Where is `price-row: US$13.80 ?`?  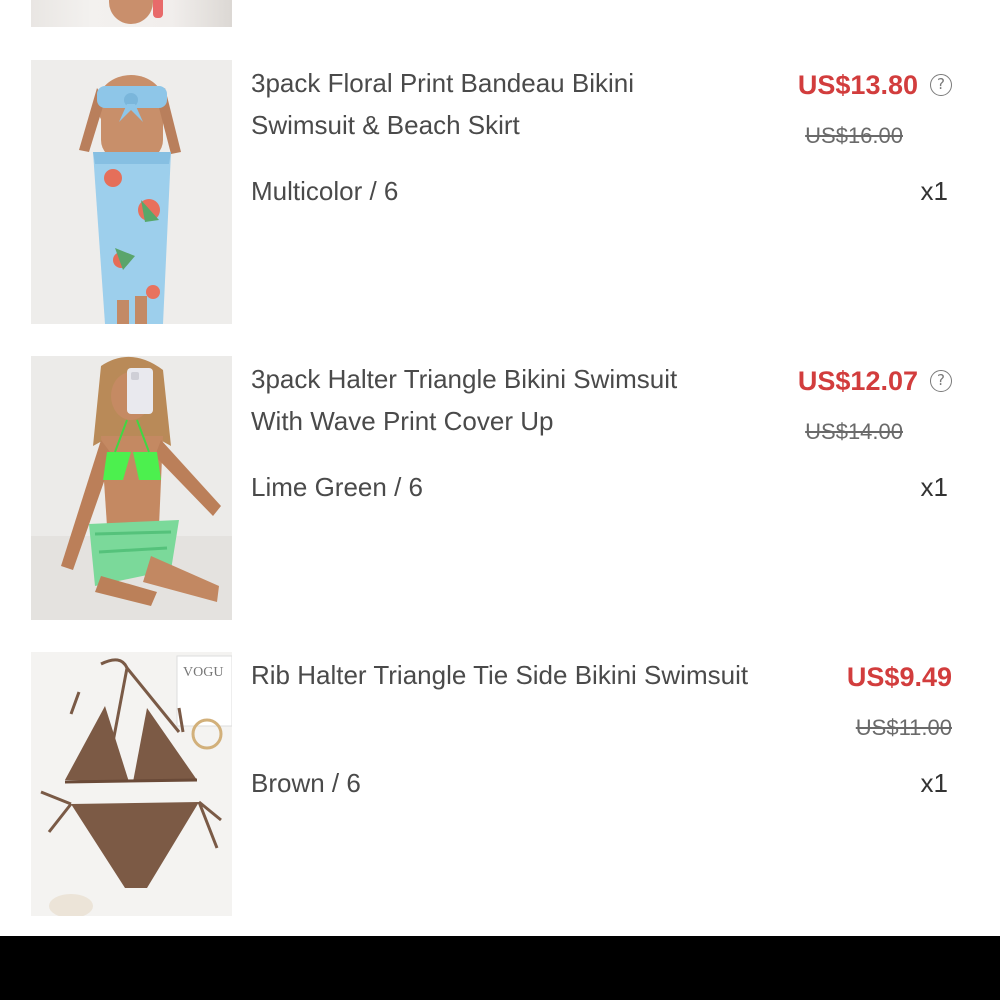
price-row: US$13.80 ? is located at coordinates (875, 85).